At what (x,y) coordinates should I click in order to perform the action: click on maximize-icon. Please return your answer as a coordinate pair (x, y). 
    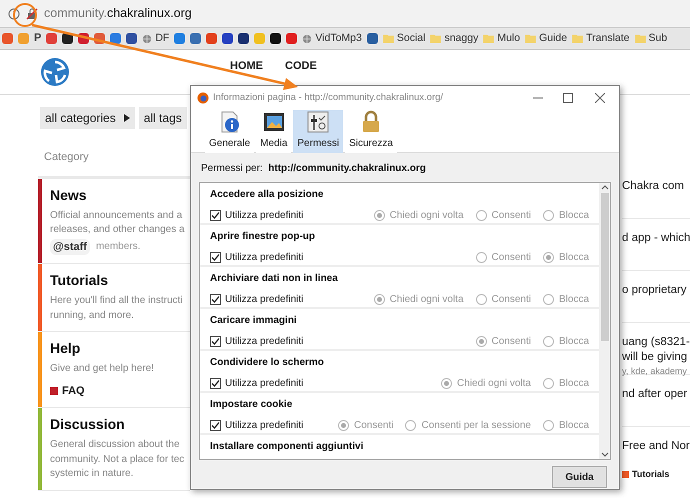
    Looking at the image, I should click on (568, 98).